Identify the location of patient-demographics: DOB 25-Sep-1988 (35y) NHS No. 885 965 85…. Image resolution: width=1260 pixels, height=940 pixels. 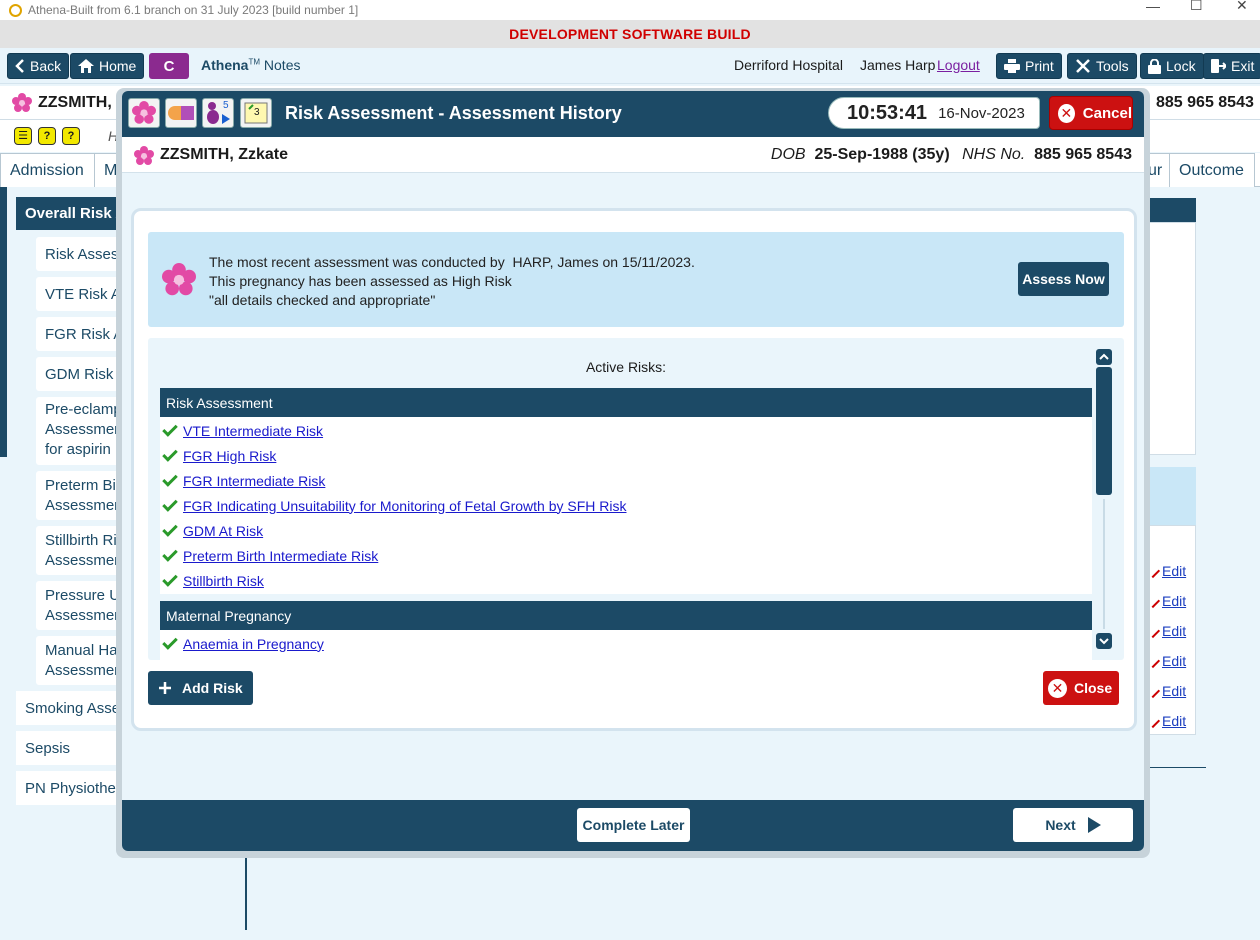
(951, 155).